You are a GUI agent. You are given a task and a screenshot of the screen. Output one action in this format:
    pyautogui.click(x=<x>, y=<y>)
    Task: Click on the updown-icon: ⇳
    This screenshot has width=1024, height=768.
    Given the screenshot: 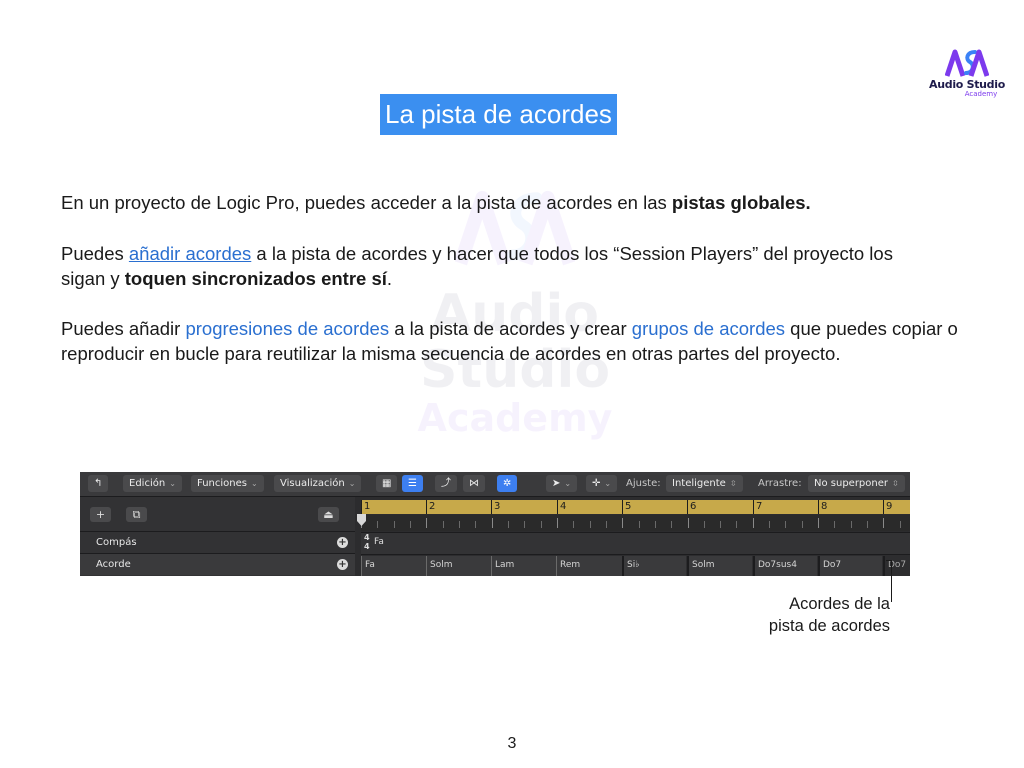 What is the action you would take?
    pyautogui.click(x=733, y=483)
    